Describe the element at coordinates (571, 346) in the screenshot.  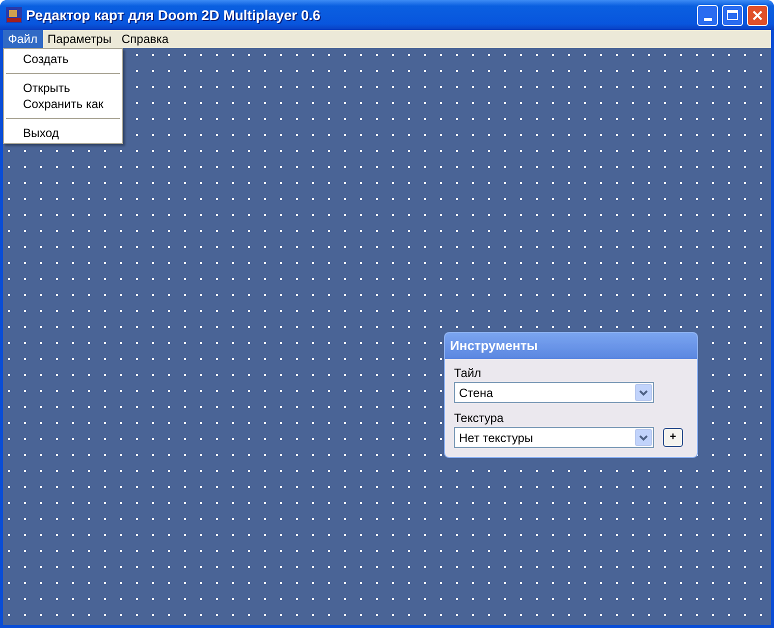
I see `panel-title: Инструменты` at that location.